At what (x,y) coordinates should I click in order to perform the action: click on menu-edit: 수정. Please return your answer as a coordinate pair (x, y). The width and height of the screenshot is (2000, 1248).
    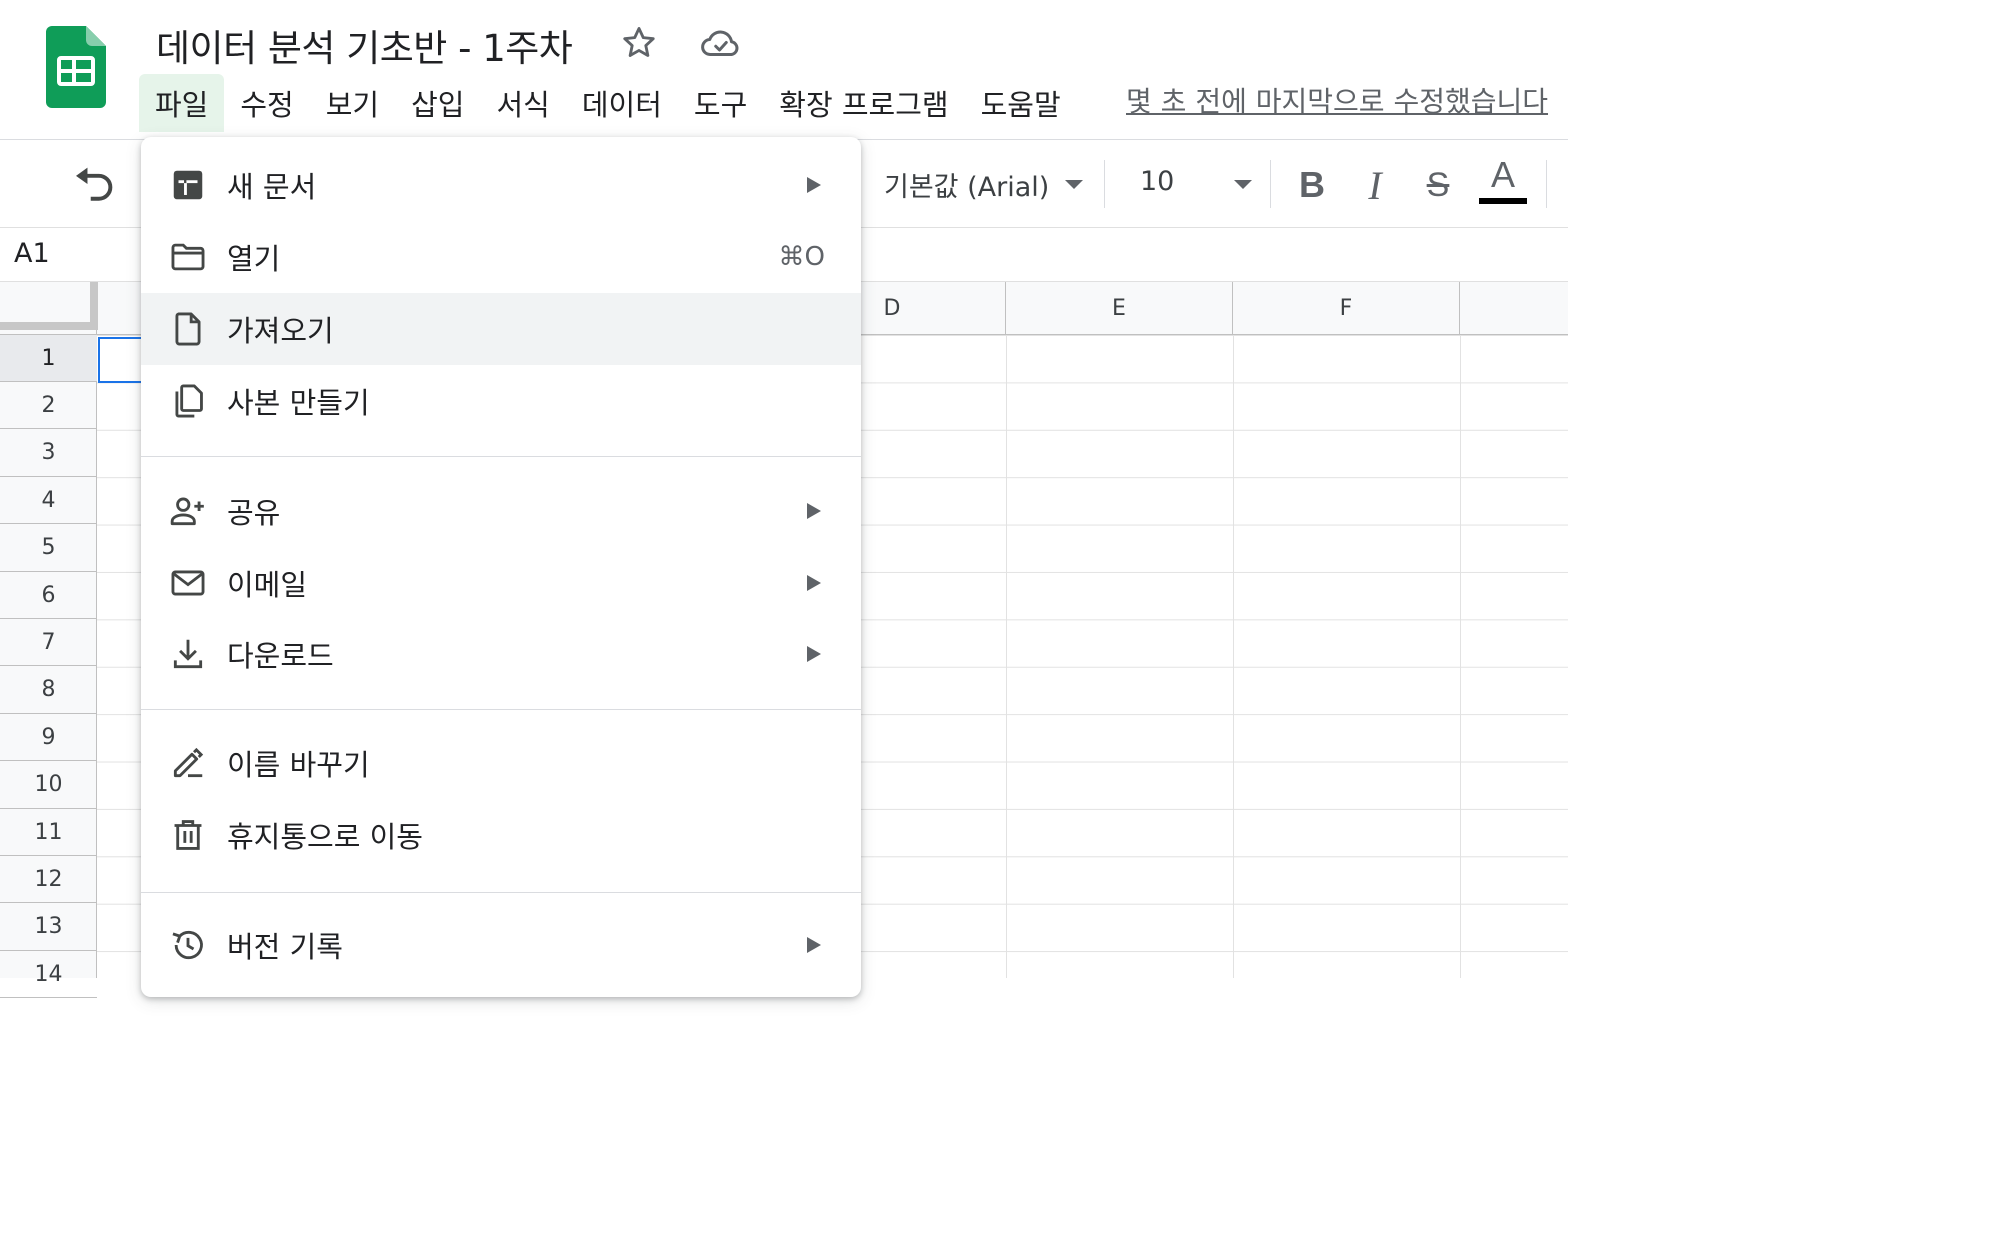
    Looking at the image, I should click on (266, 103).